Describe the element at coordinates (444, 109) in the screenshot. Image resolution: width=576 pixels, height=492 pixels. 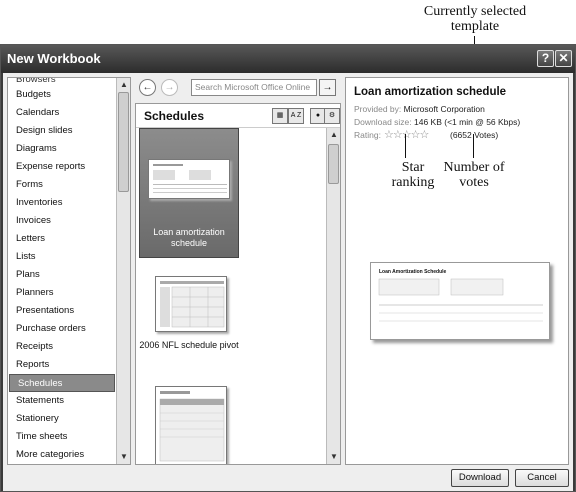
I see `provided-by-value: Microsoft Corporation` at that location.